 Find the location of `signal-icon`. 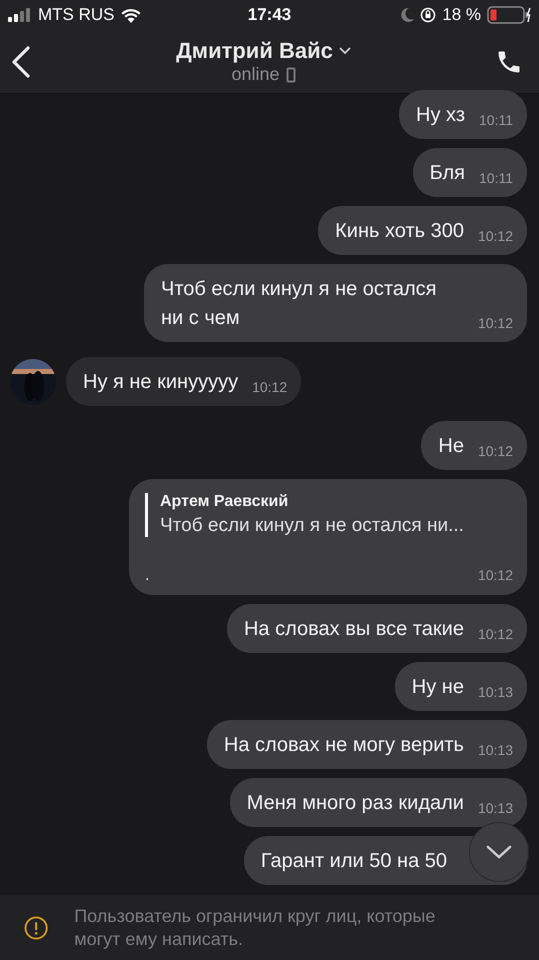

signal-icon is located at coordinates (20, 15).